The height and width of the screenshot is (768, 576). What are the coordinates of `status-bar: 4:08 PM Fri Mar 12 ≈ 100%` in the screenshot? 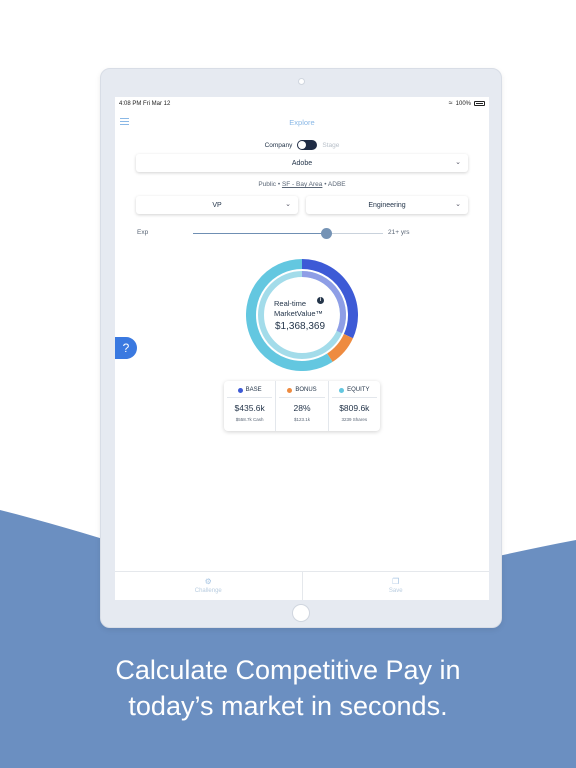 It's located at (302, 104).